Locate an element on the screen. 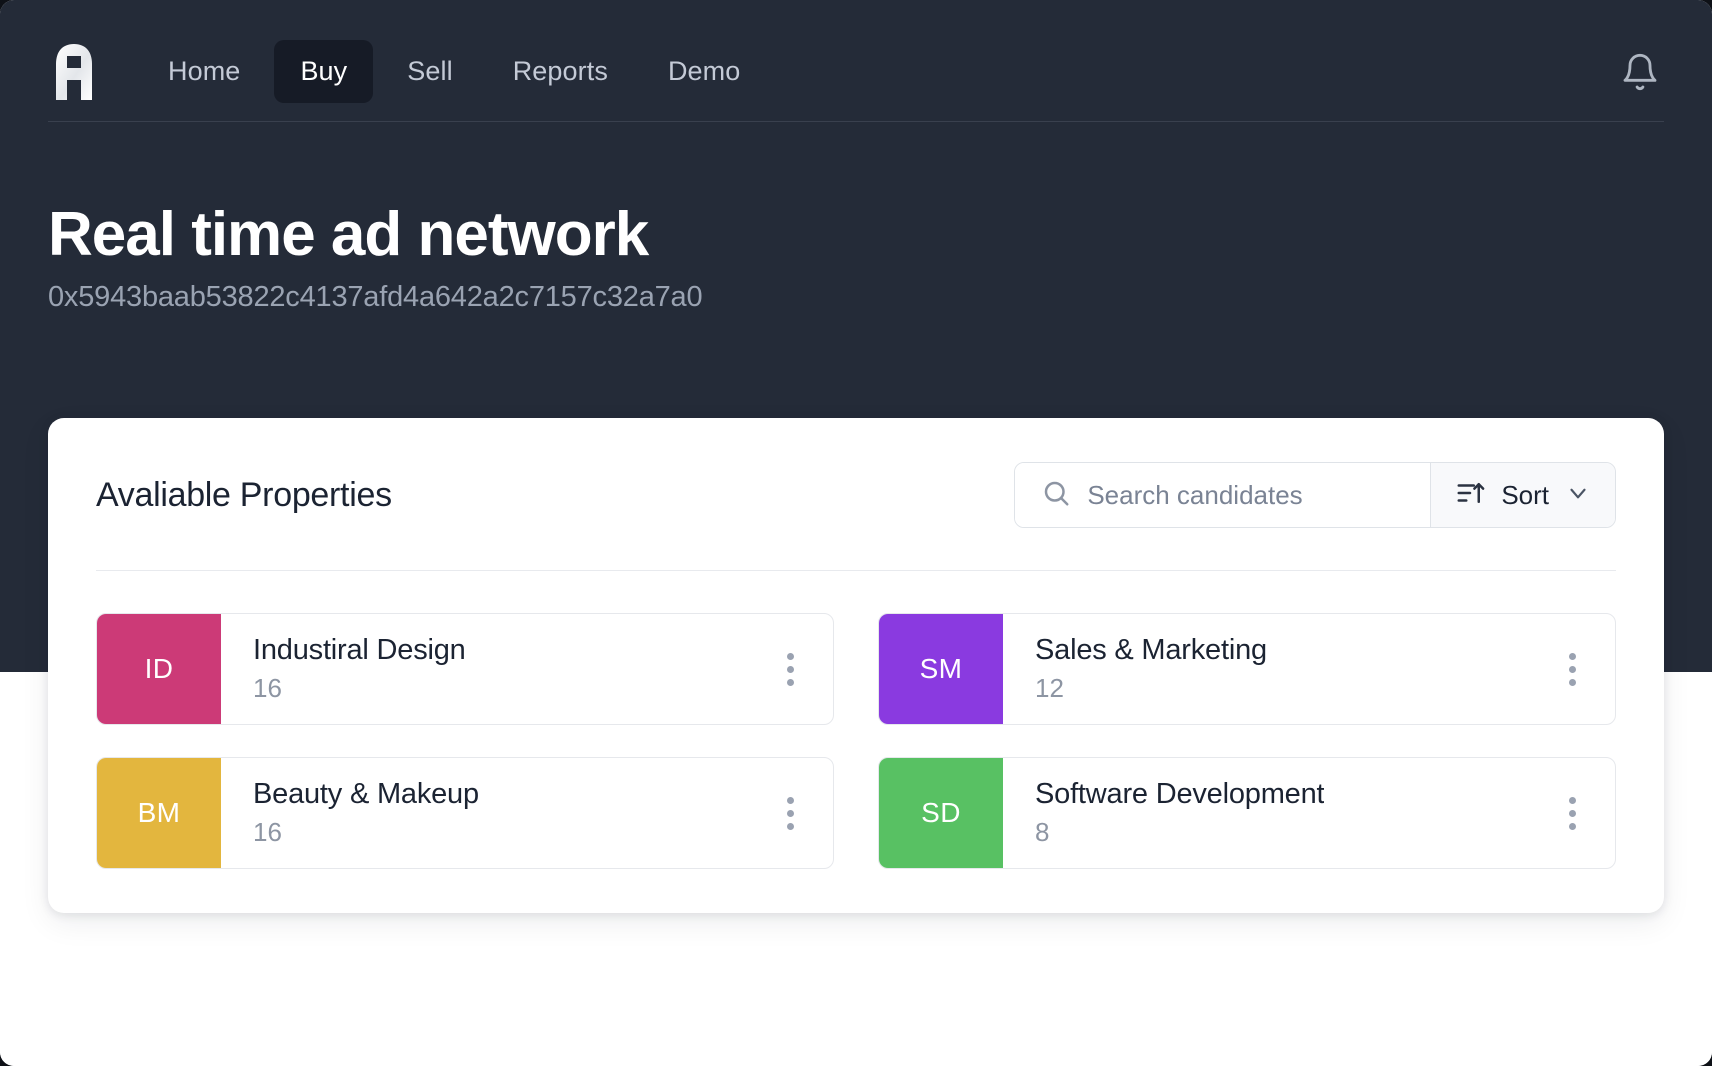  nav-link-demo: Demo is located at coordinates (704, 71).